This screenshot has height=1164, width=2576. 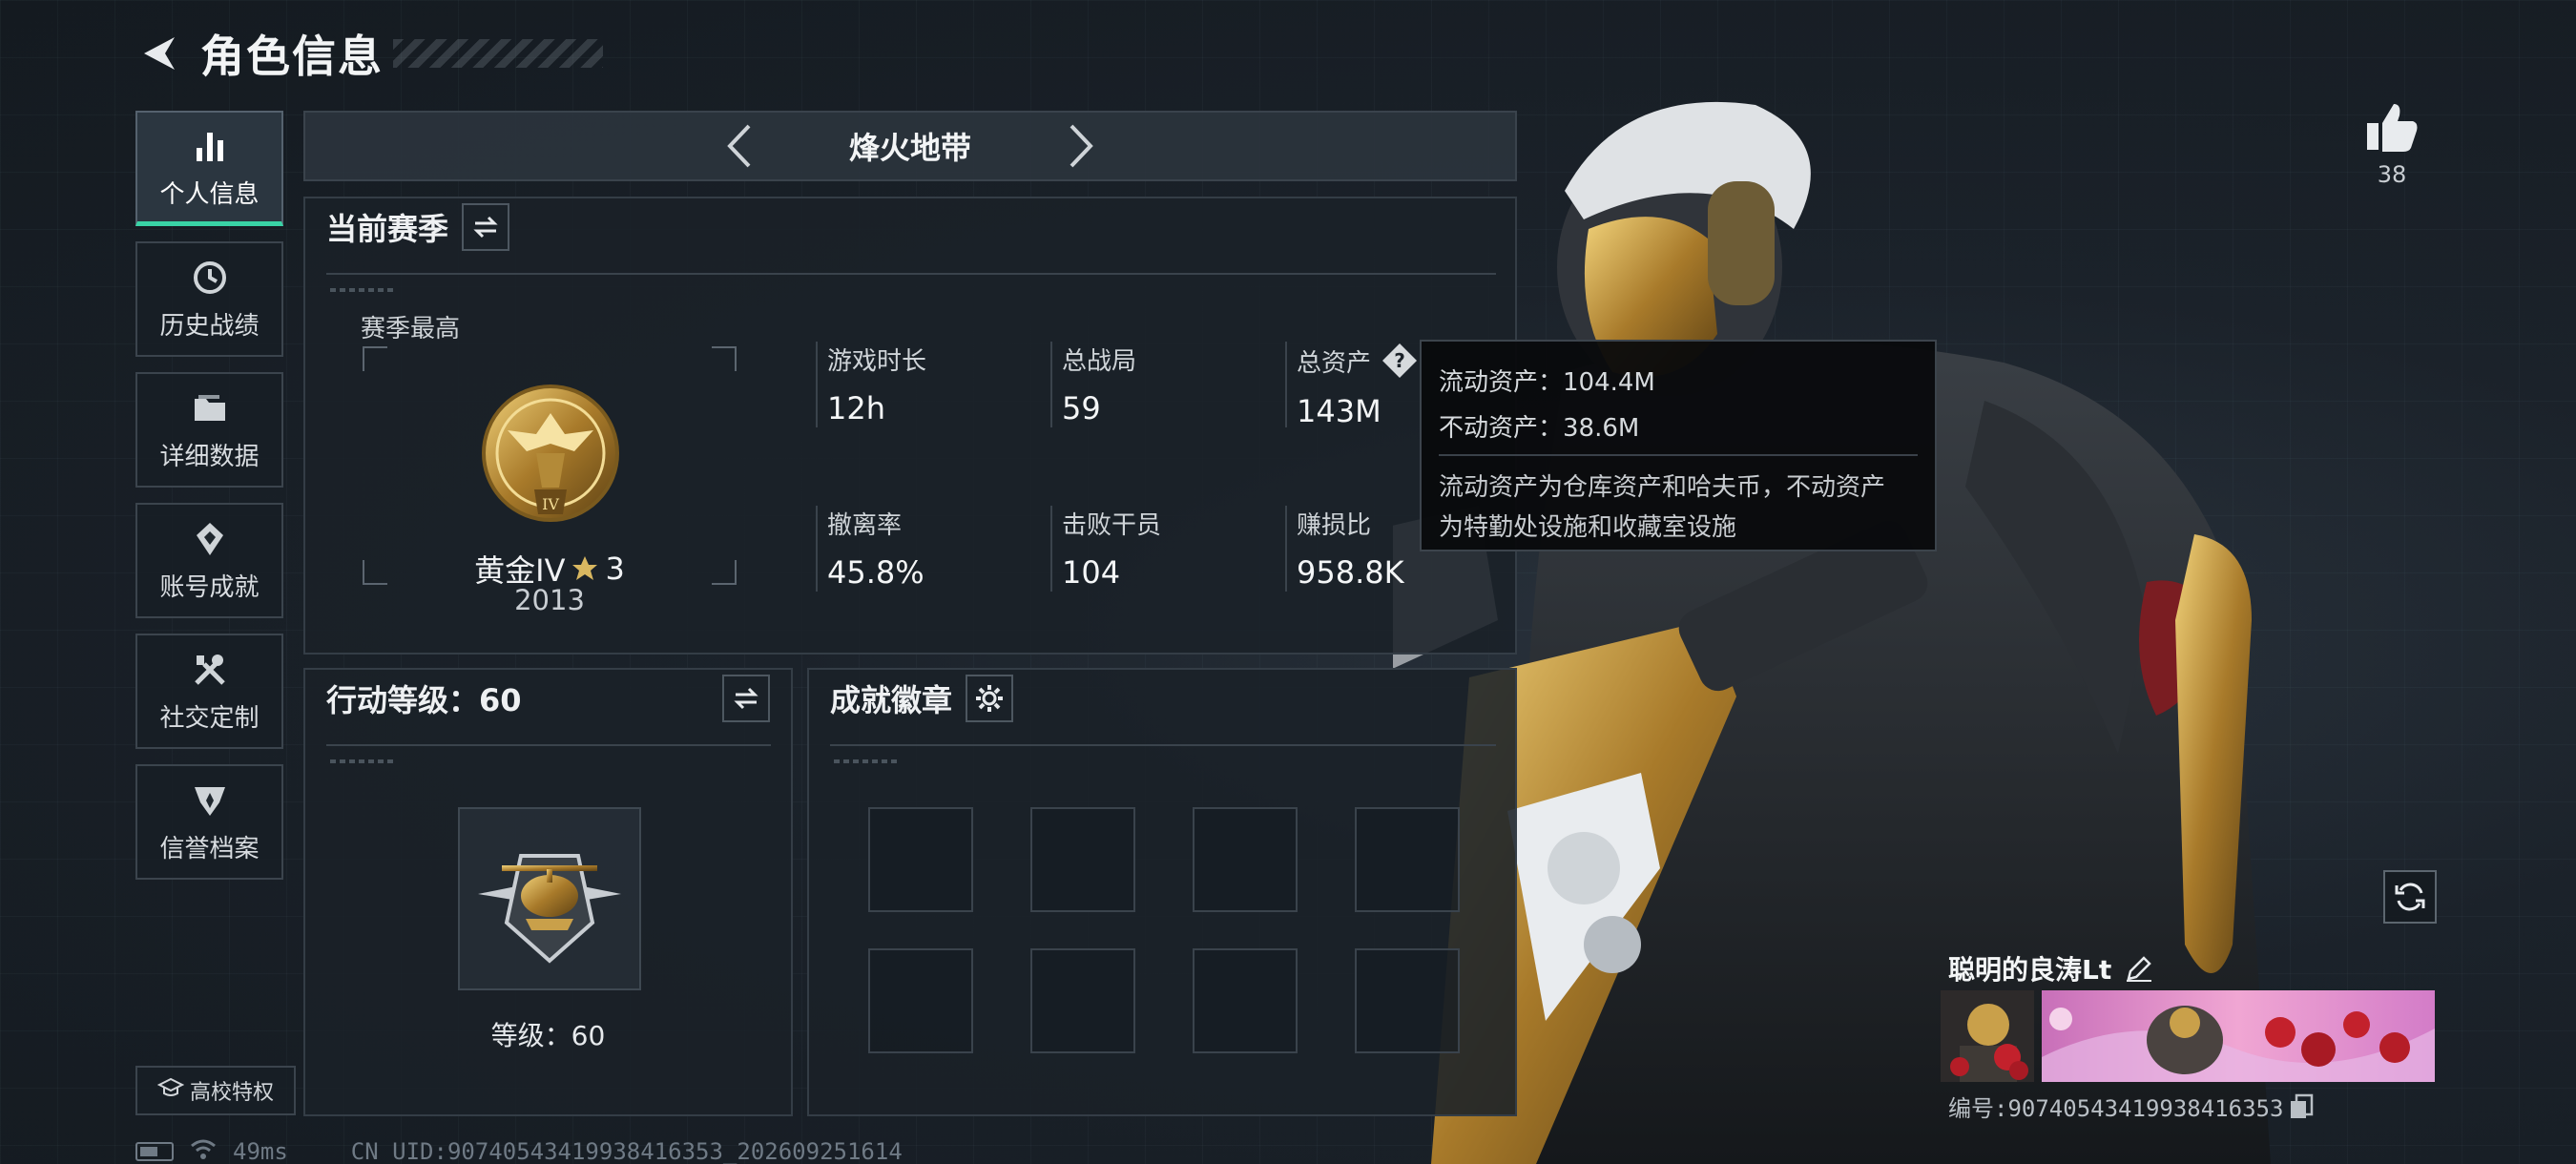 I want to click on wifi-icon, so click(x=203, y=1151).